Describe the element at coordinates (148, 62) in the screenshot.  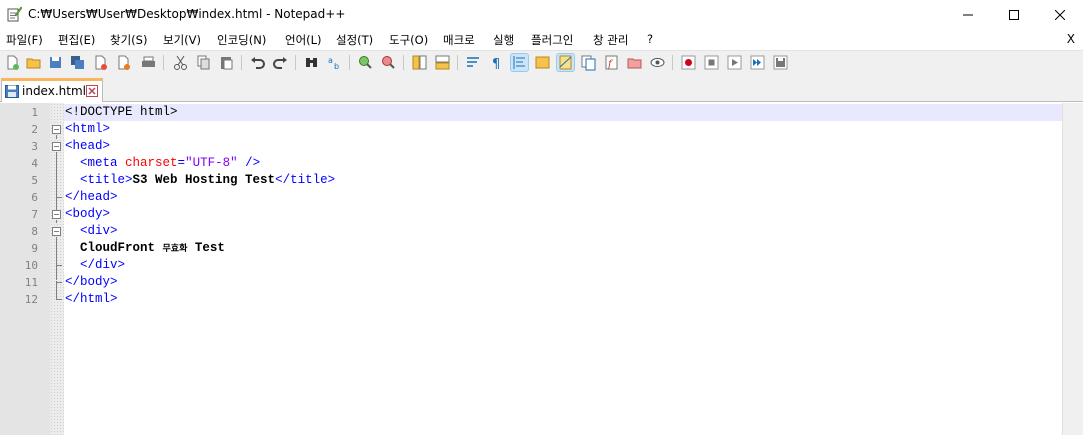
I see `print-icon` at that location.